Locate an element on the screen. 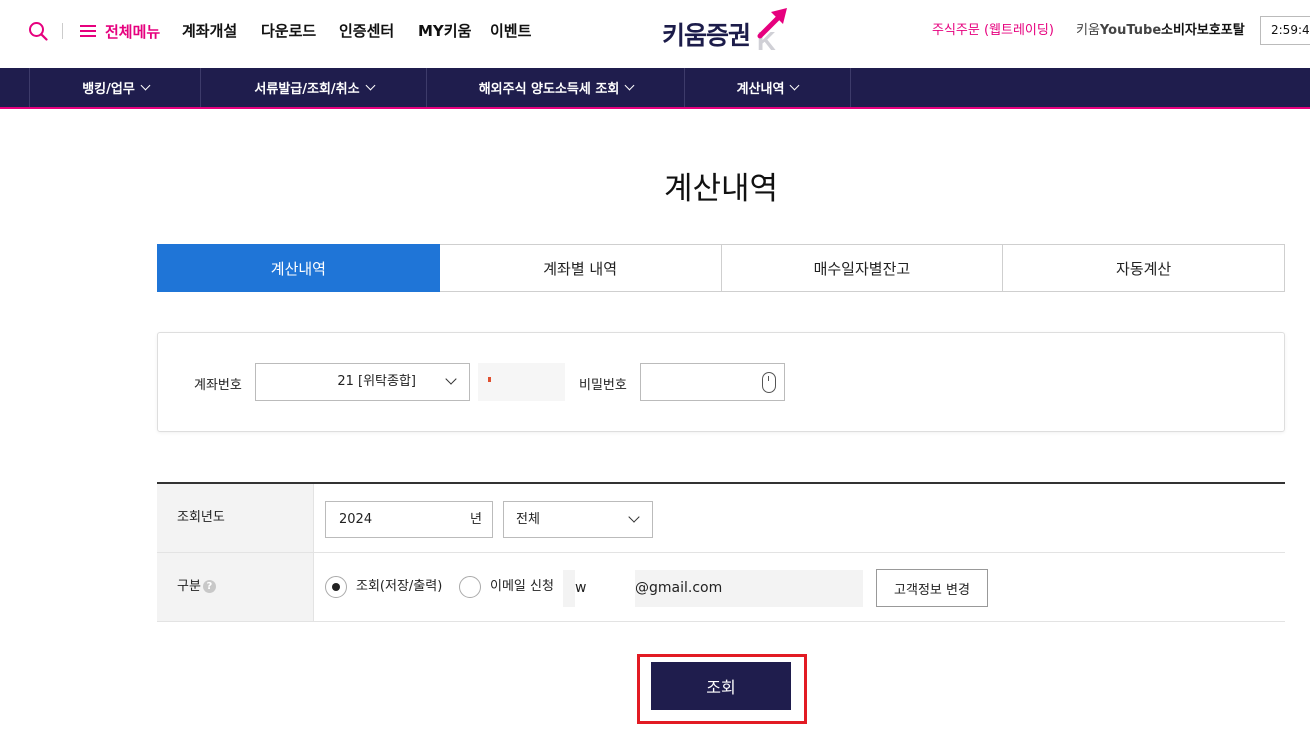 The image size is (1310, 739). change-customer-info-button: 고객정보 변경 is located at coordinates (932, 588).